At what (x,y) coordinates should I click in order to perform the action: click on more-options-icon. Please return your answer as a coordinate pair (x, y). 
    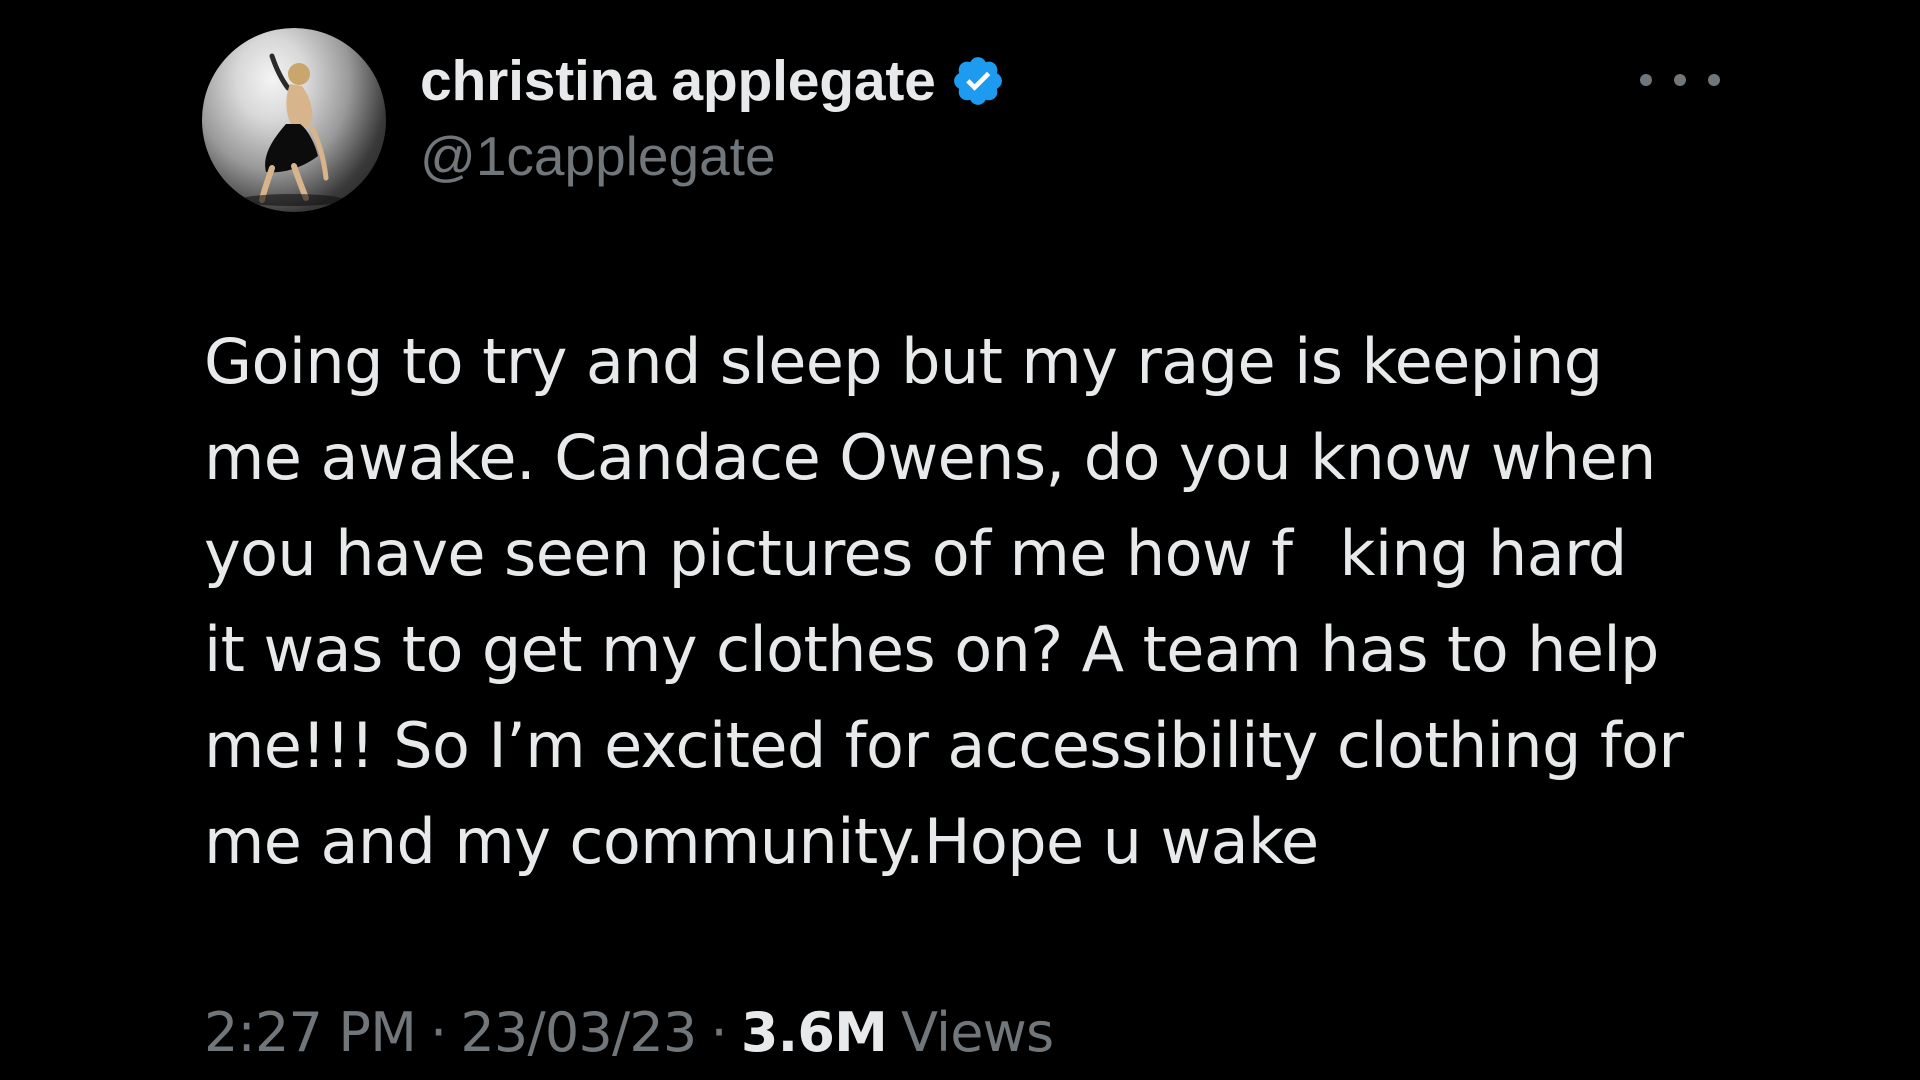
    Looking at the image, I should click on (1680, 80).